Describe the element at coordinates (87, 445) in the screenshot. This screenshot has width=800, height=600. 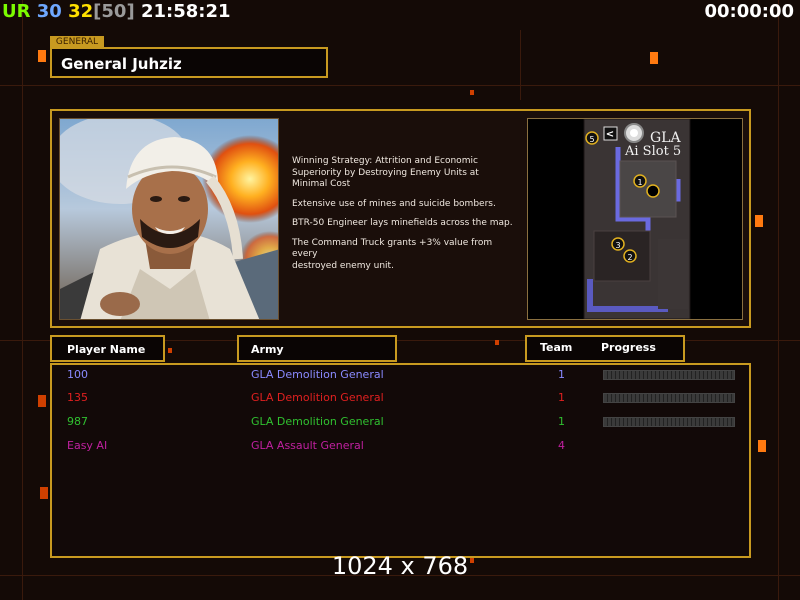
I see `player-name: Easy AI` at that location.